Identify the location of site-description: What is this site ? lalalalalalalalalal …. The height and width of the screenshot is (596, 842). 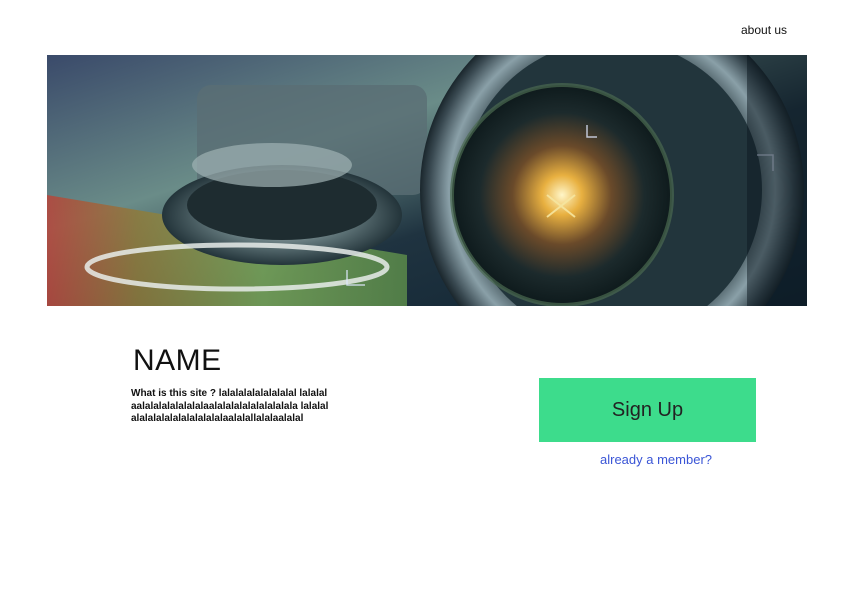
(230, 406).